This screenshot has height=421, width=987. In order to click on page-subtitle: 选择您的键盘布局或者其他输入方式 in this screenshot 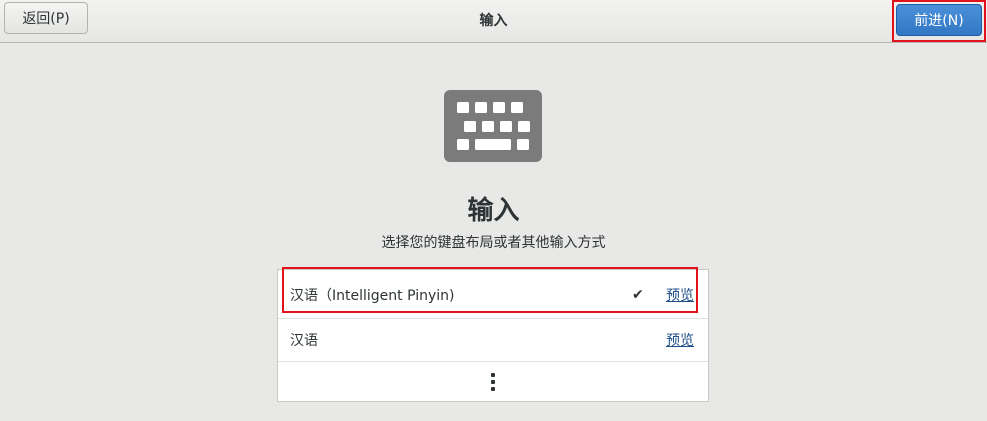, I will do `click(493, 243)`.